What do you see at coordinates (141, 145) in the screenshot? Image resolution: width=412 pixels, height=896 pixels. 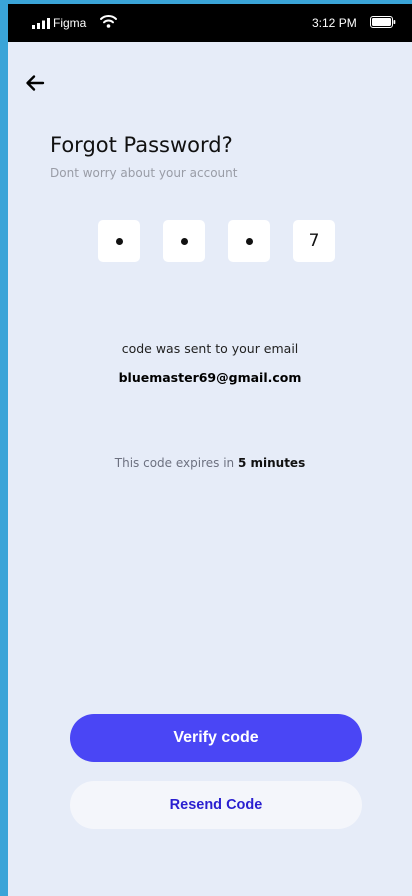 I see `page-title: Forgot Password?` at bounding box center [141, 145].